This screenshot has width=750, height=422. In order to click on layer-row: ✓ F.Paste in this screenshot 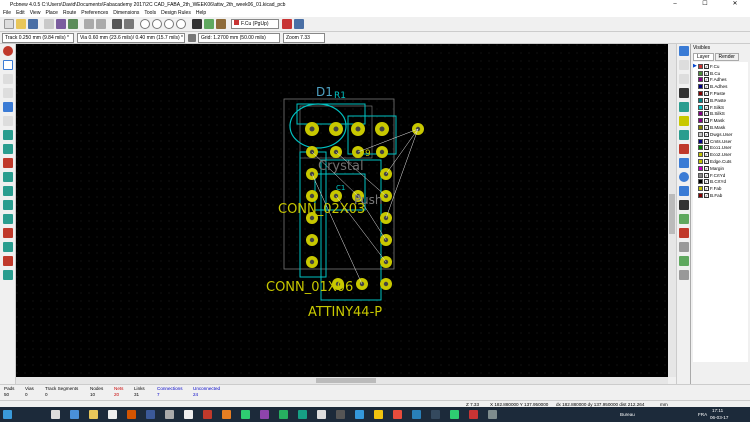, I will do `click(720, 93)`.